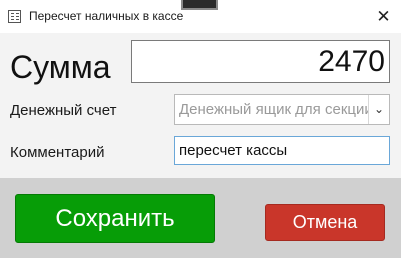  Describe the element at coordinates (325, 222) in the screenshot. I see `cancel-button: Отмена` at that location.